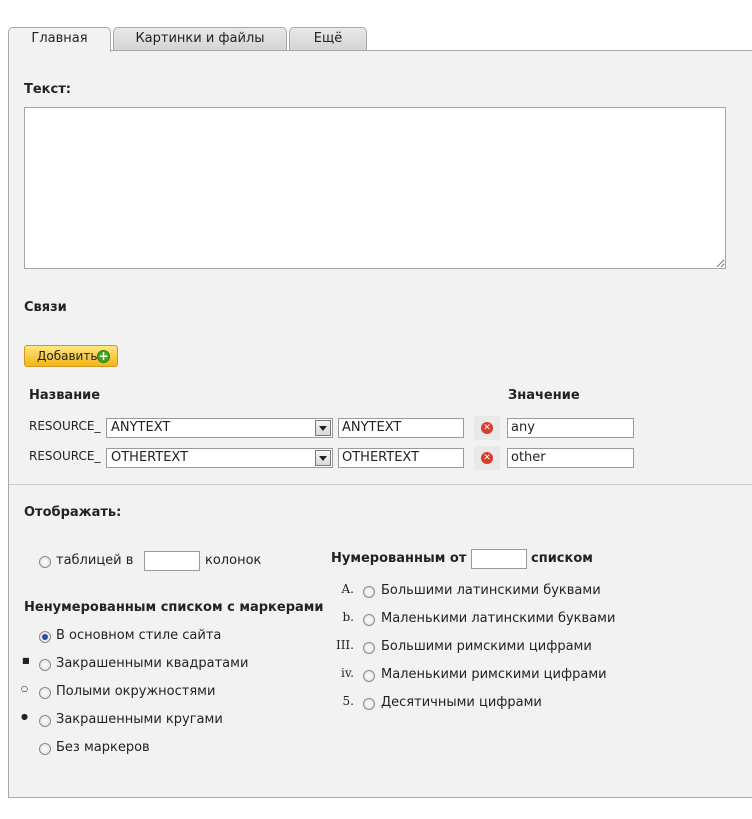  I want to click on disc-marker-icon: ●, so click(24, 716).